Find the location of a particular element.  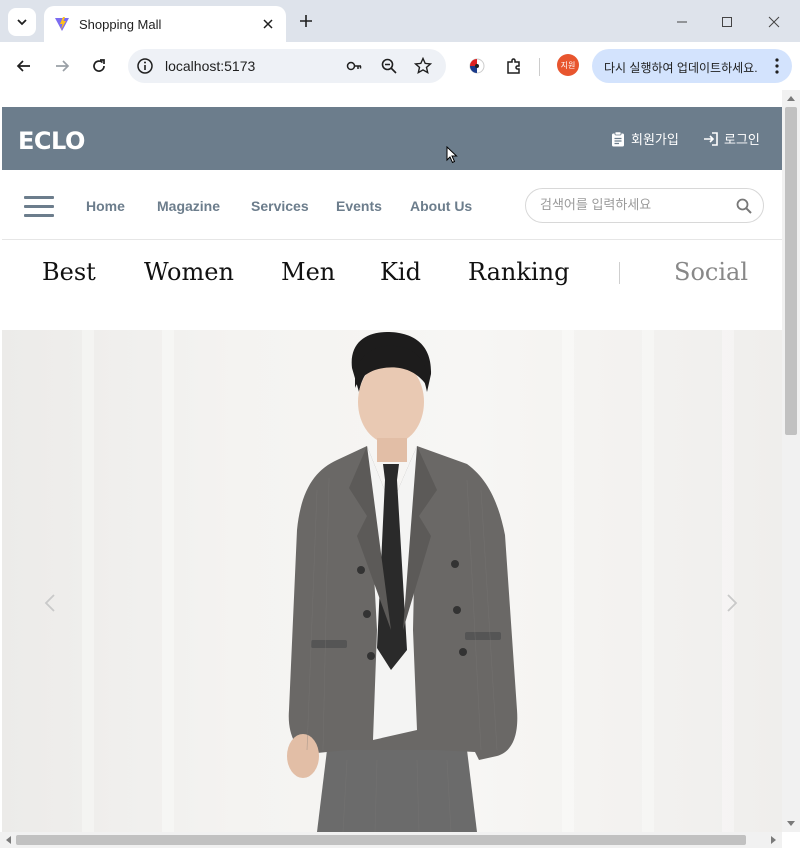

url-text: localhost:5173 is located at coordinates (210, 66).